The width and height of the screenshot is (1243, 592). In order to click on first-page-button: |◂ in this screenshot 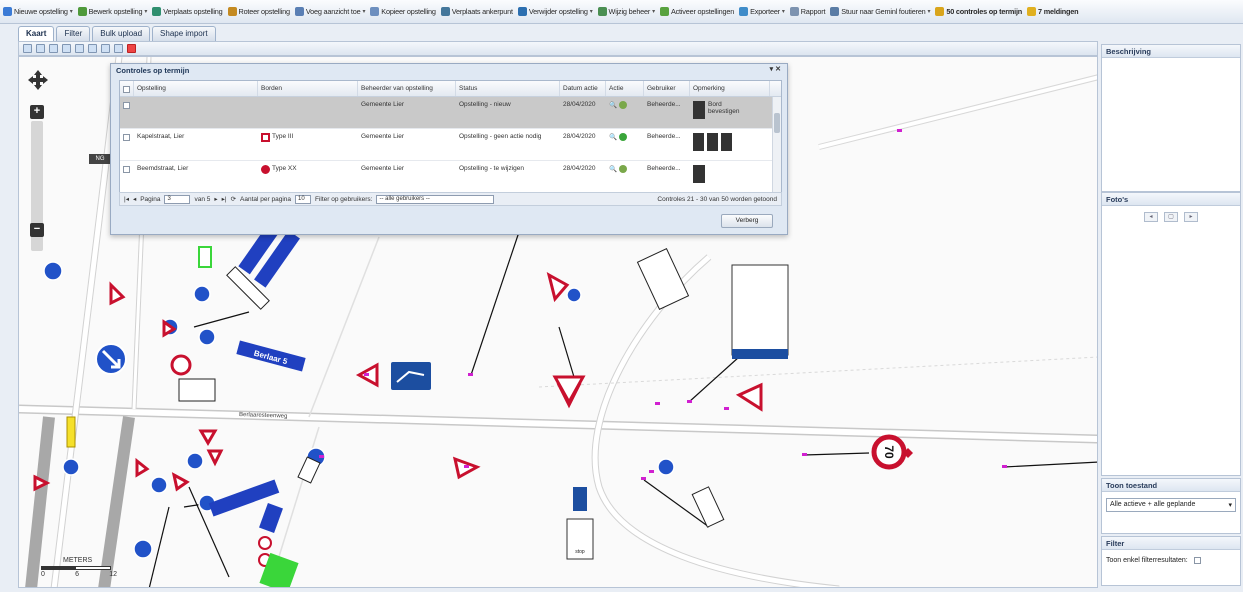, I will do `click(126, 199)`.